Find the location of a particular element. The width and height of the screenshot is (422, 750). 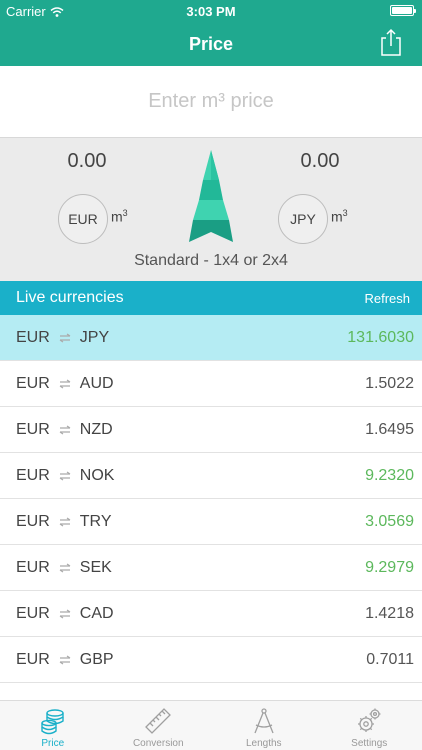

from-unit-base: m is located at coordinates (117, 216).